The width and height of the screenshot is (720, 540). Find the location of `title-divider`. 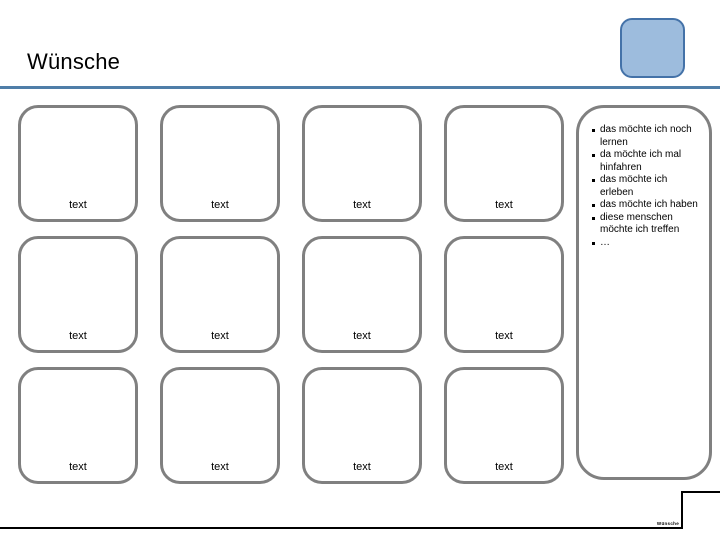

title-divider is located at coordinates (360, 87).